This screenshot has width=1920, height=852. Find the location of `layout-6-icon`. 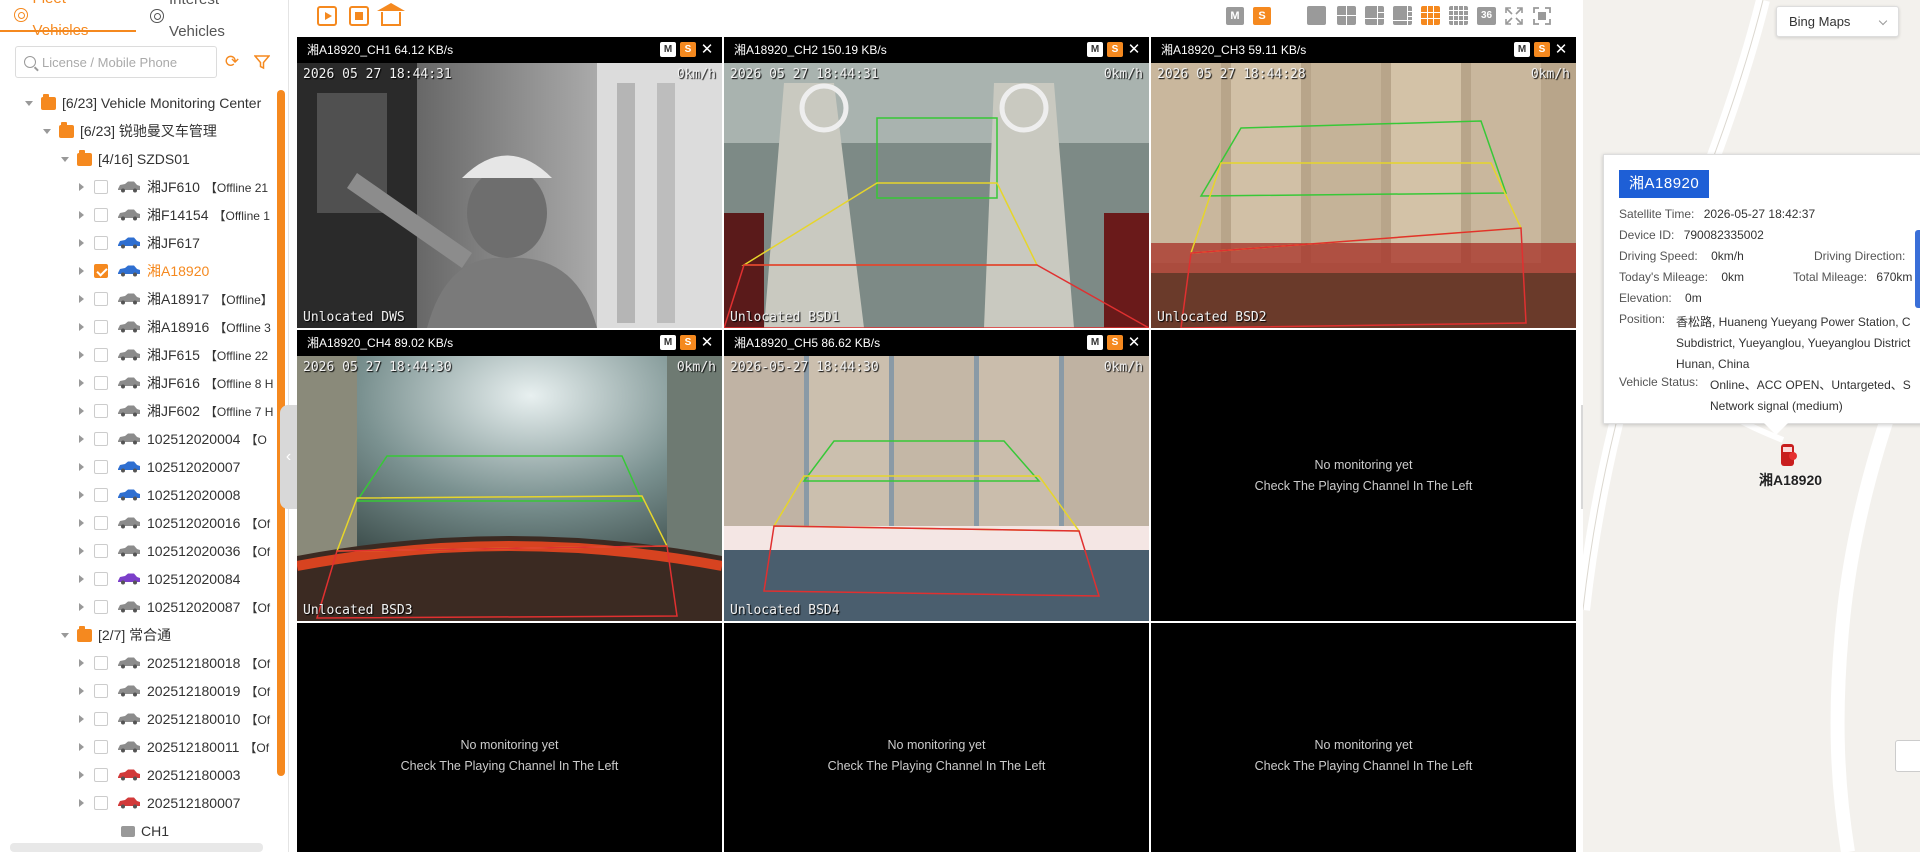

layout-6-icon is located at coordinates (1374, 15).